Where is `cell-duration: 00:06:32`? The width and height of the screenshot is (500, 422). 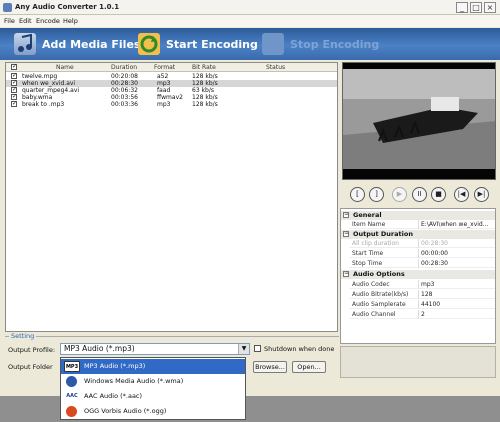
cell-duration: 00:06:32 is located at coordinates (124, 90).